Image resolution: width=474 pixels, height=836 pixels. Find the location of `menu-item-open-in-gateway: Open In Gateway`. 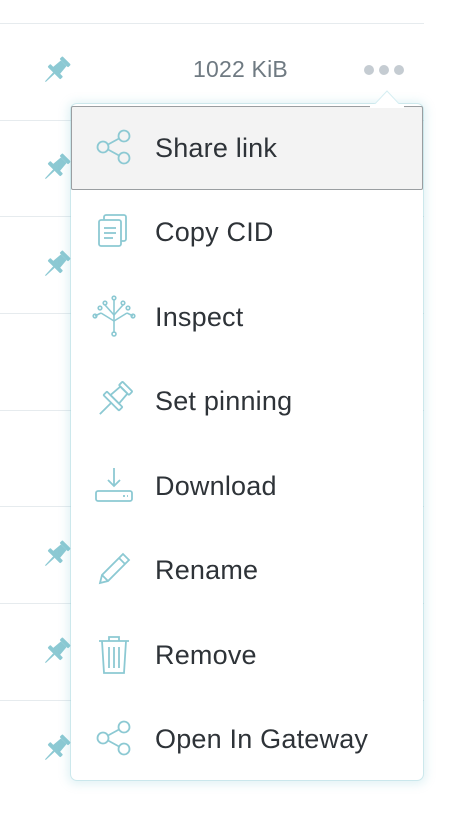

menu-item-open-in-gateway: Open In Gateway is located at coordinates (247, 739).